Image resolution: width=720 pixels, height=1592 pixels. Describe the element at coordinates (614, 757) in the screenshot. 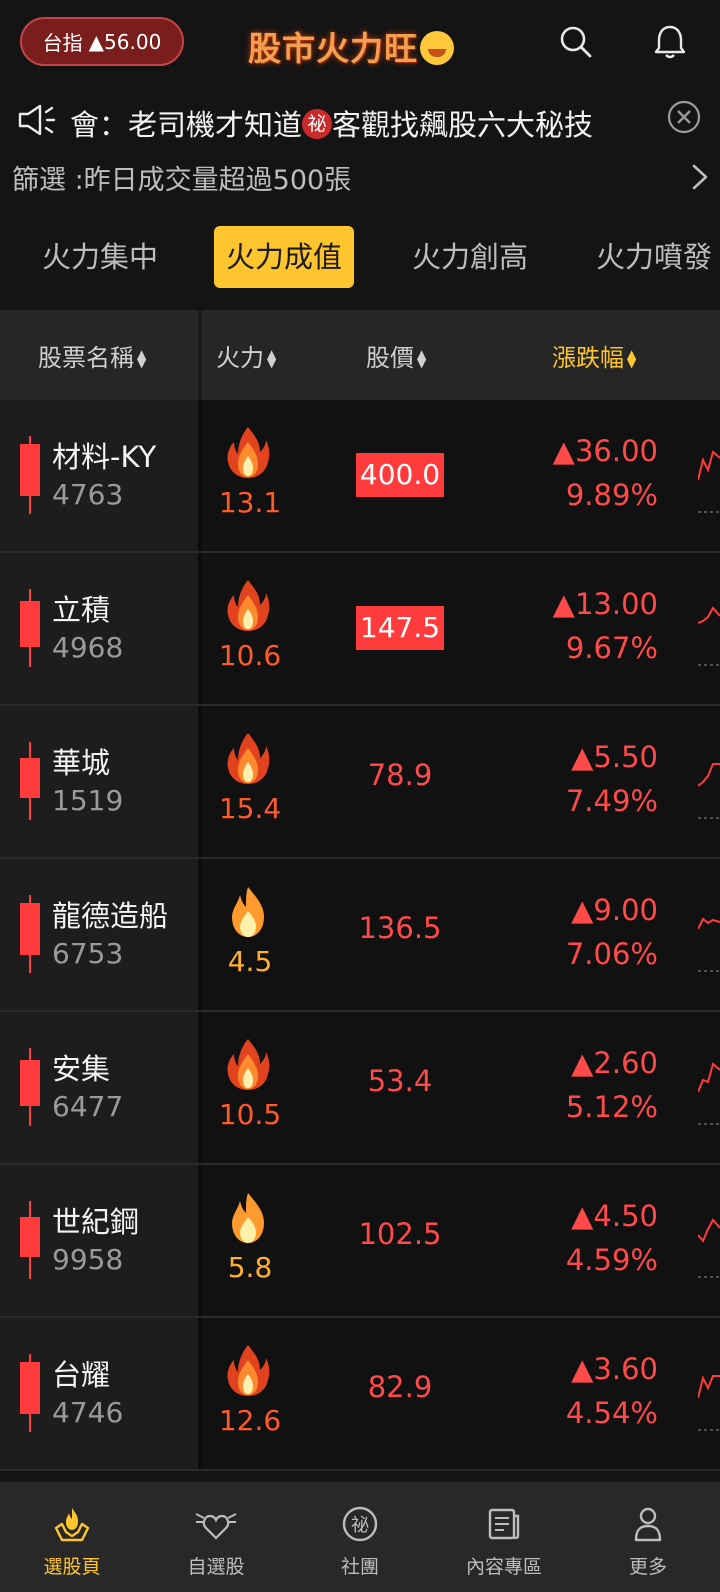

I see `price-change: ▲5.50` at that location.